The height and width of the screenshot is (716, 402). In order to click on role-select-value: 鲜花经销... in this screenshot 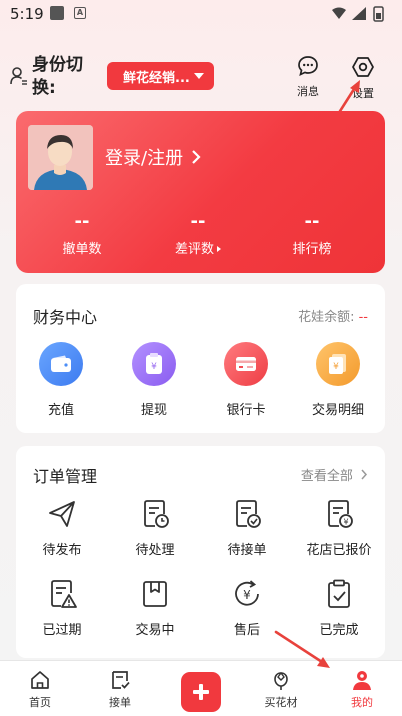, I will do `click(156, 78)`.